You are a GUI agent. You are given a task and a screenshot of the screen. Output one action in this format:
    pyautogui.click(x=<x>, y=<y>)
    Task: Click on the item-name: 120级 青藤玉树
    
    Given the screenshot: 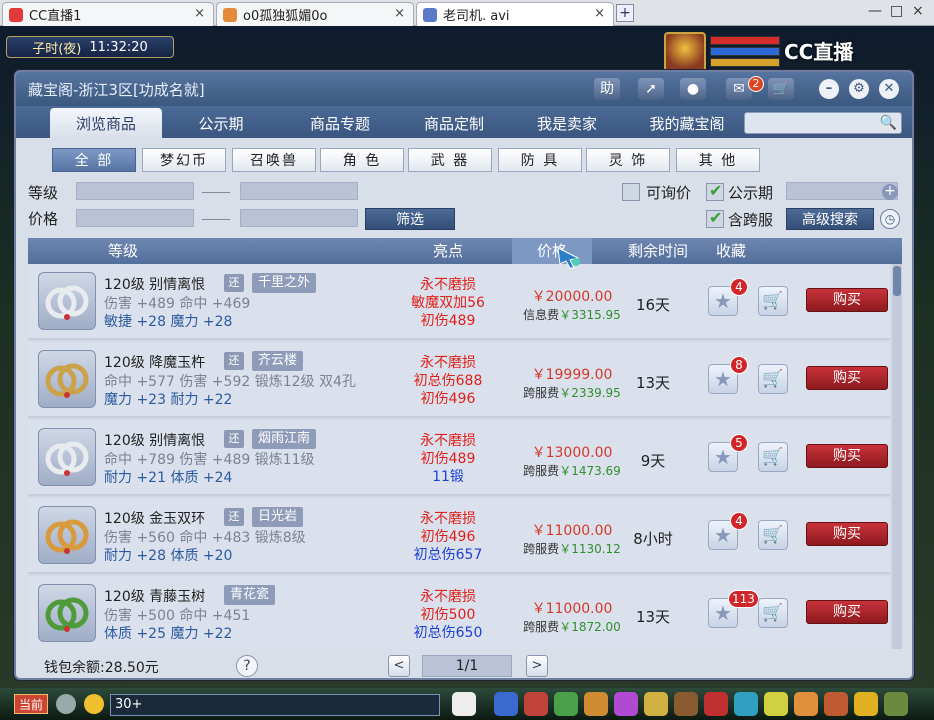 What is the action you would take?
    pyautogui.click(x=155, y=597)
    